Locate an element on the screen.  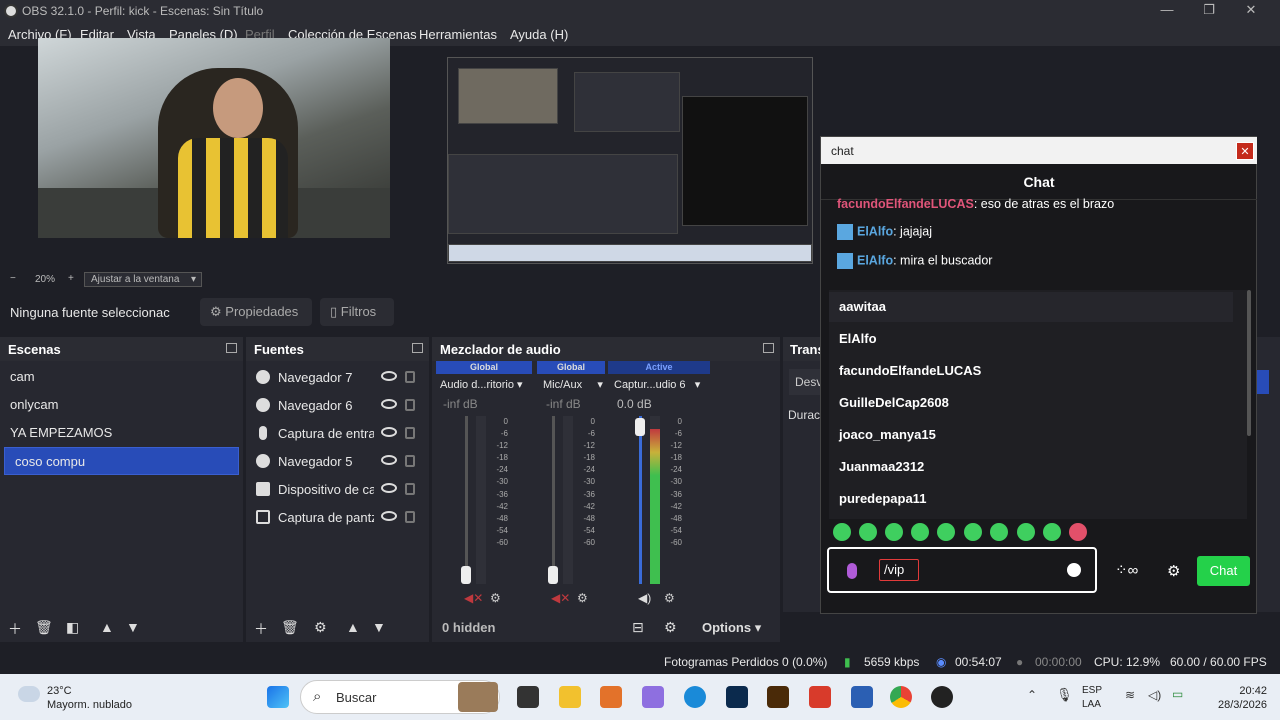
source-item: Navegador 6 is located at coordinates (337, 405).